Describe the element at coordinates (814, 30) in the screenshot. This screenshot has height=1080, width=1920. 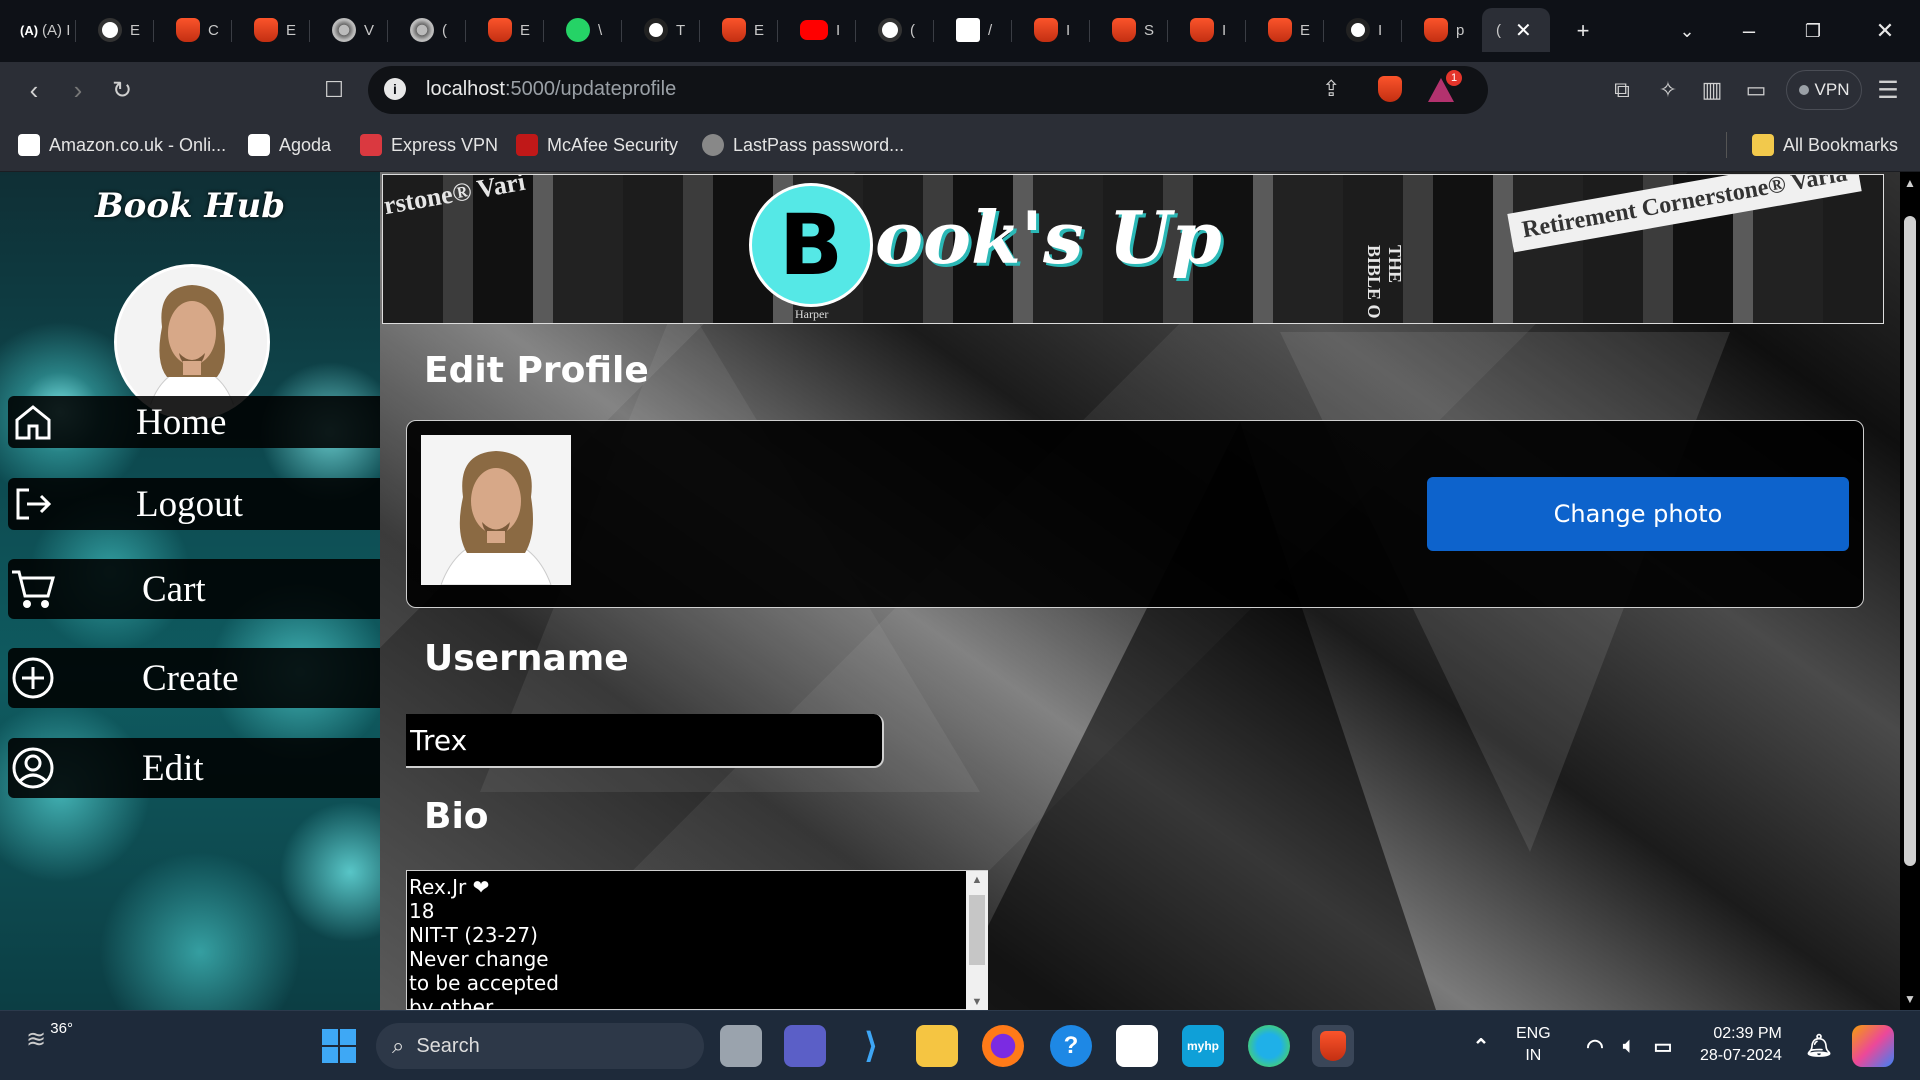
I see `youtube-icon` at that location.